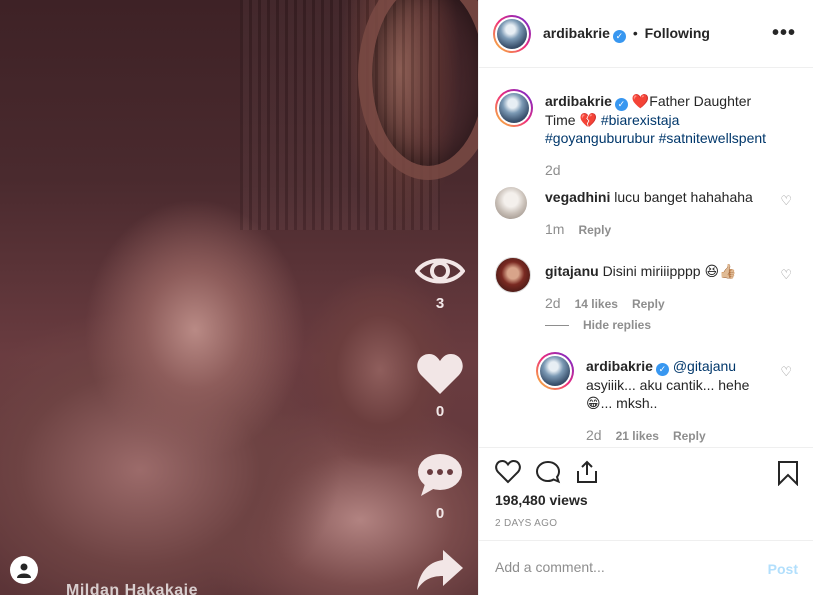 This screenshot has height=595, width=813. What do you see at coordinates (646, 493) in the screenshot?
I see `post-actions: 198,480 views 2 DAYS AGO` at bounding box center [646, 493].